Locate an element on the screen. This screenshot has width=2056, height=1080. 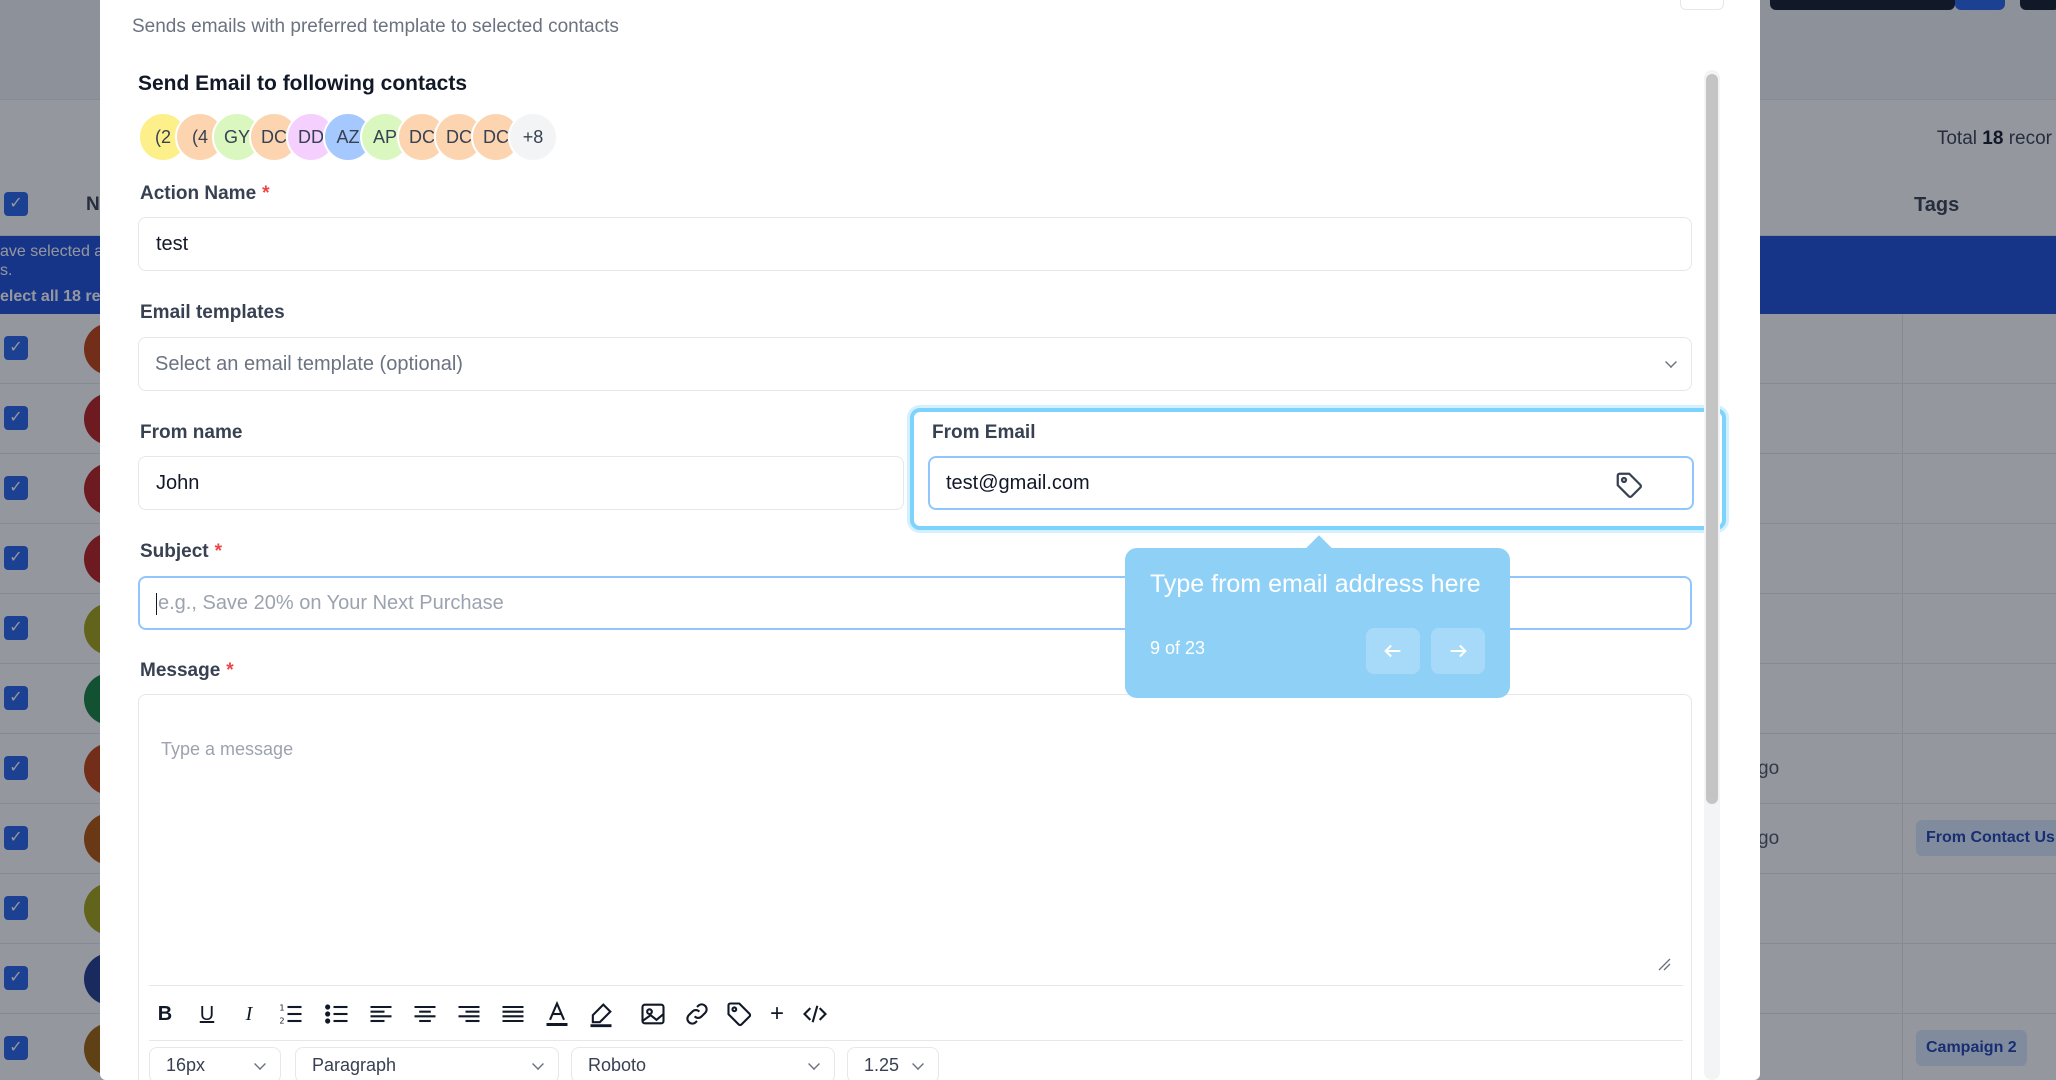
arrow-right-icon is located at coordinates (1458, 651).